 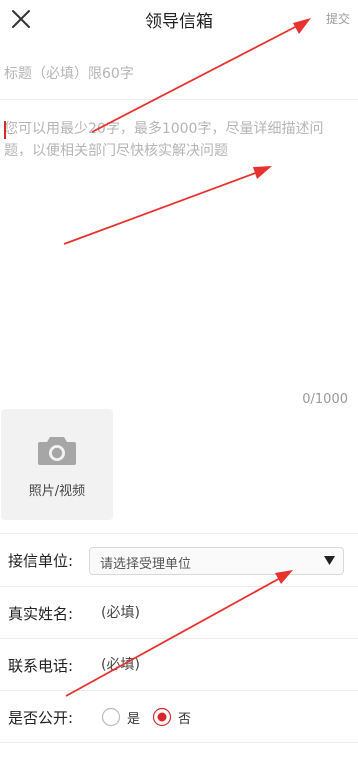 I want to click on name-row: 真实姓名:, so click(x=179, y=613).